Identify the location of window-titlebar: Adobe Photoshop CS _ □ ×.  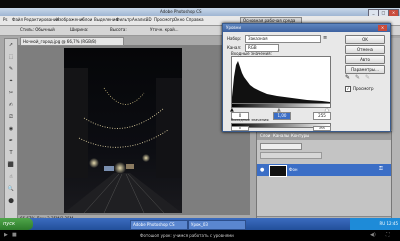
(200, 12).